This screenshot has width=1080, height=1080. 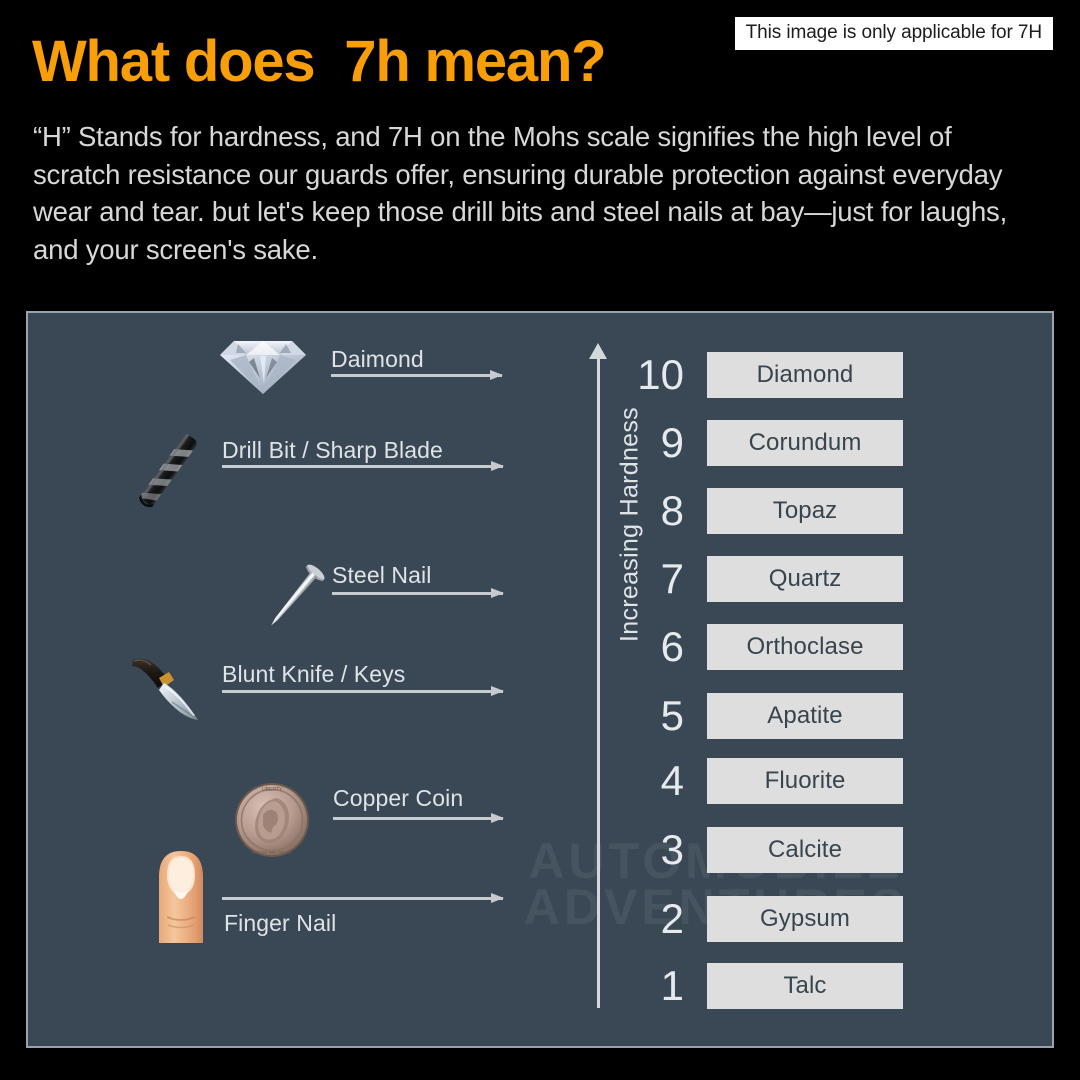 What do you see at coordinates (398, 798) in the screenshot?
I see `tool-label-copper-coin: Copper Coin` at bounding box center [398, 798].